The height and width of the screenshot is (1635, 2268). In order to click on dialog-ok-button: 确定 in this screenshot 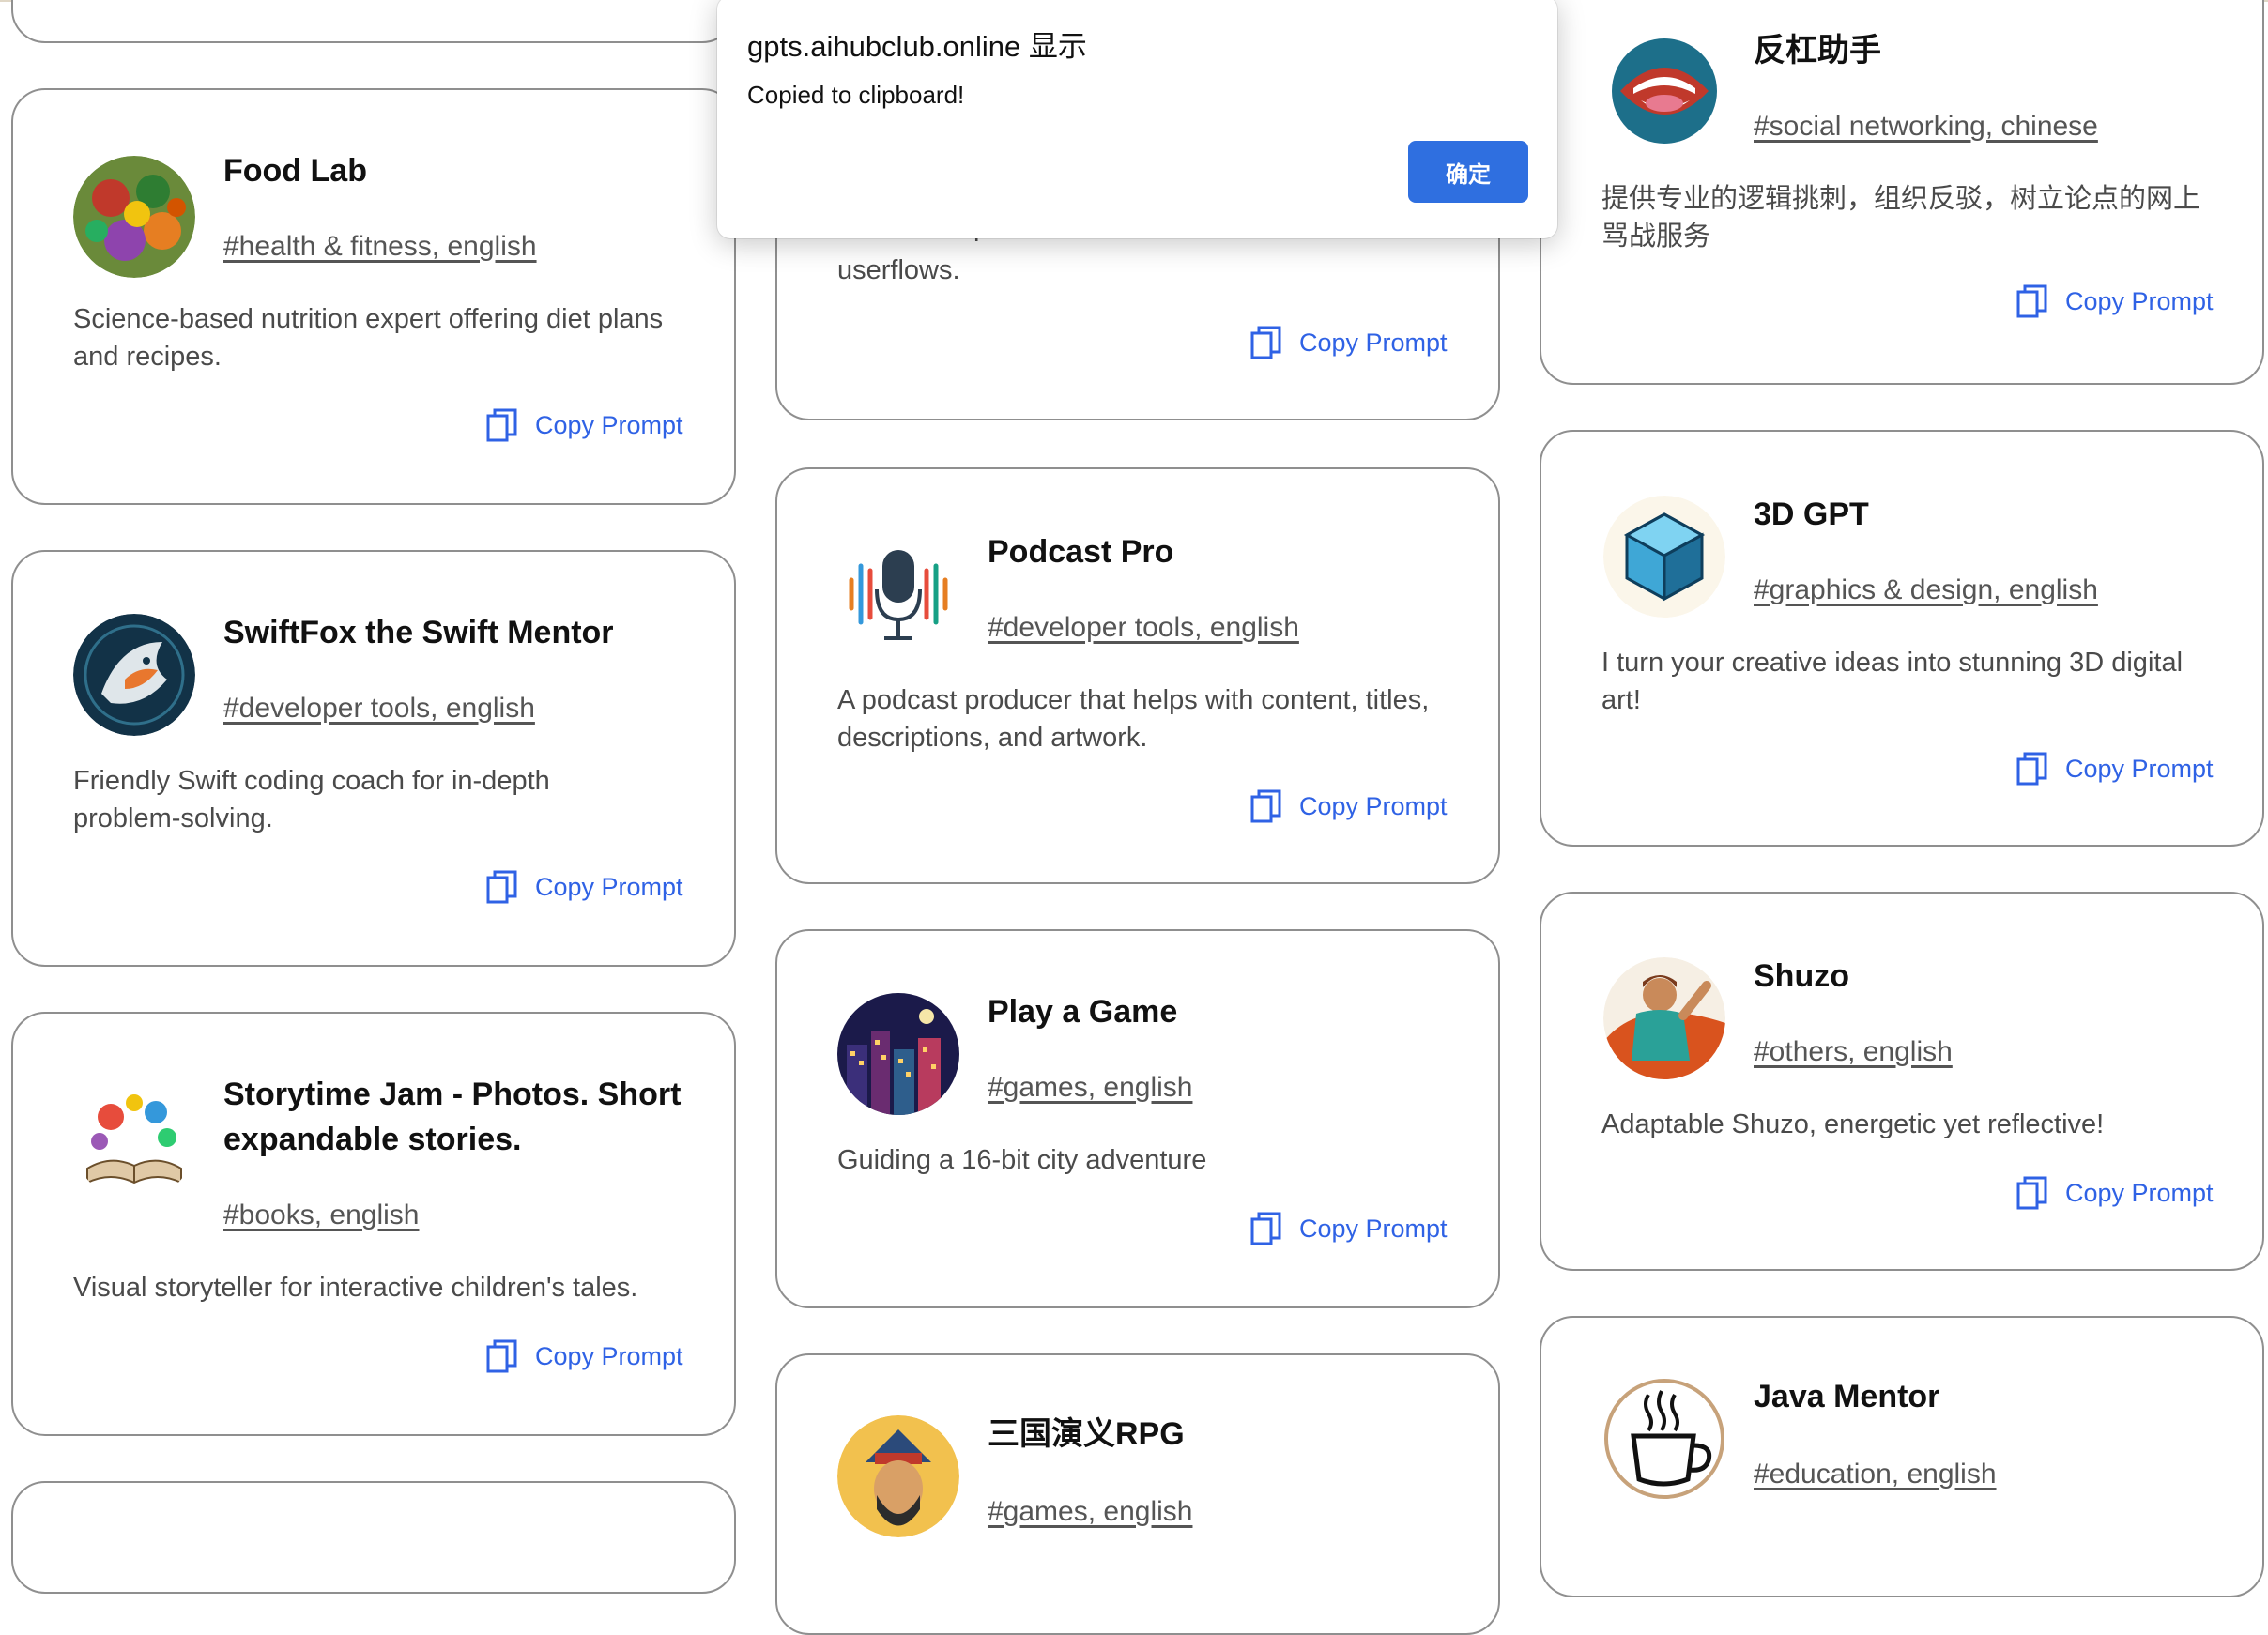, I will do `click(1468, 172)`.